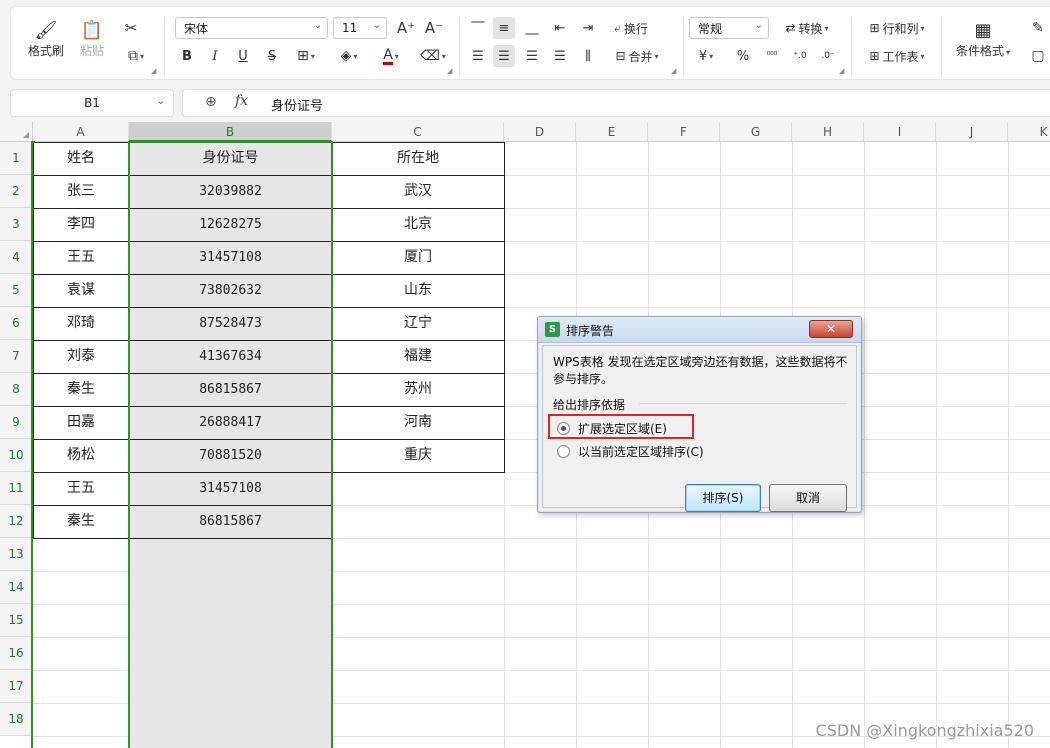 Image resolution: width=1050 pixels, height=748 pixels. I want to click on row-header: 9, so click(16, 422).